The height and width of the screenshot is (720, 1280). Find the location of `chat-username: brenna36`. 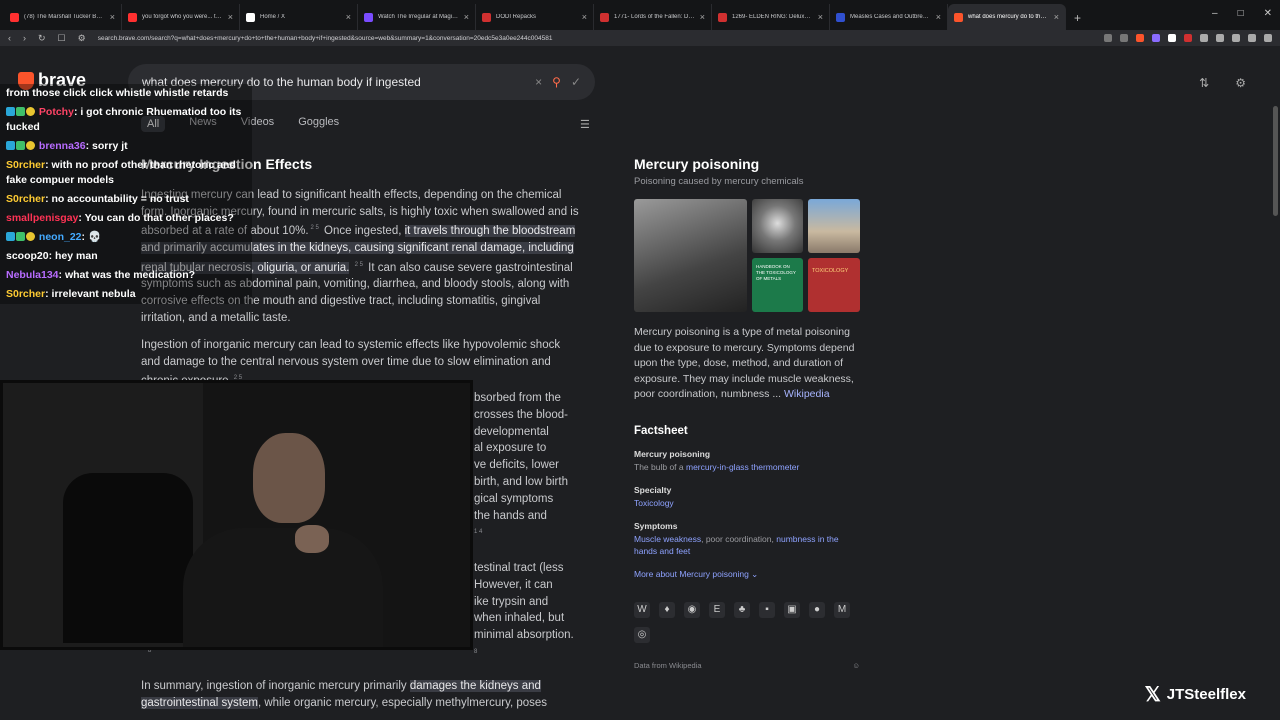

chat-username: brenna36 is located at coordinates (62, 146).